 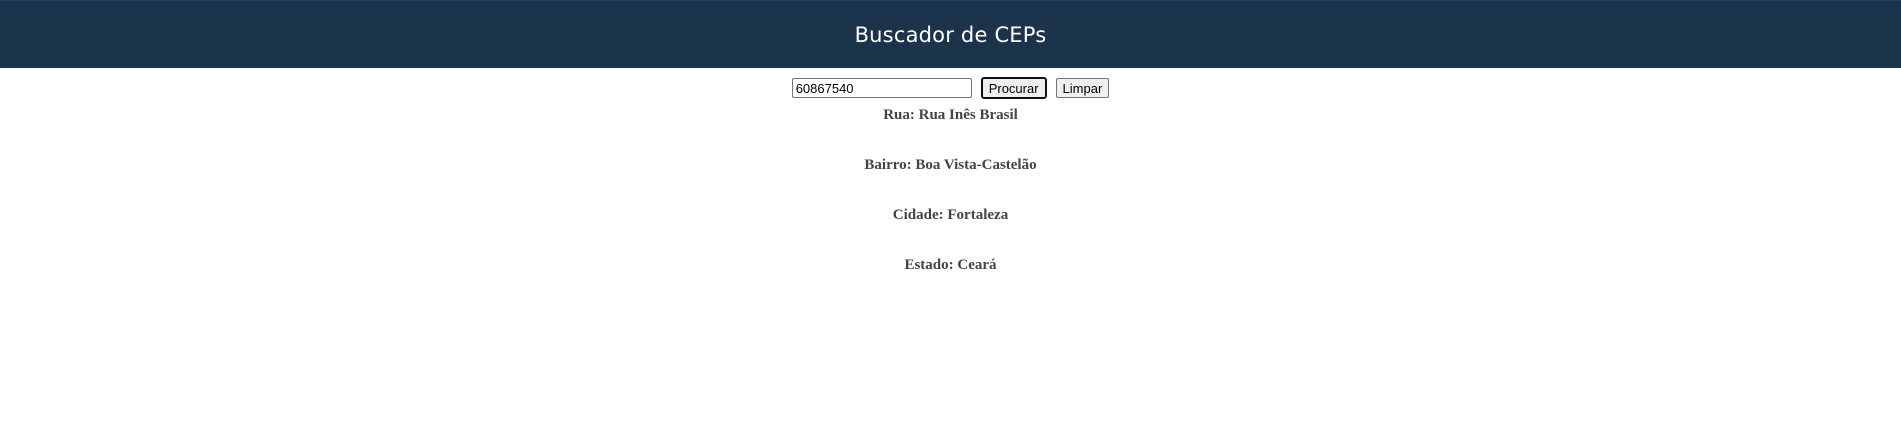 I want to click on street-result: Rua: Rua Inês Brasil, so click(x=950, y=115).